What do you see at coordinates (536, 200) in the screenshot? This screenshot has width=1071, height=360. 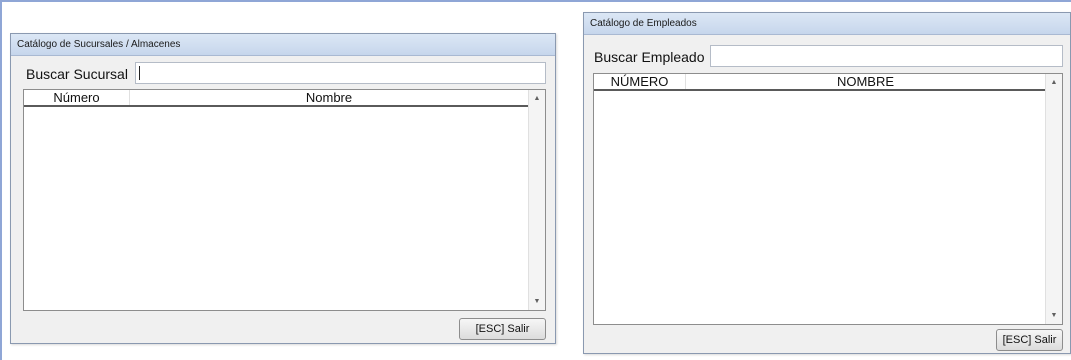 I see `branches-grid-scrollbar: ▲ ▼` at bounding box center [536, 200].